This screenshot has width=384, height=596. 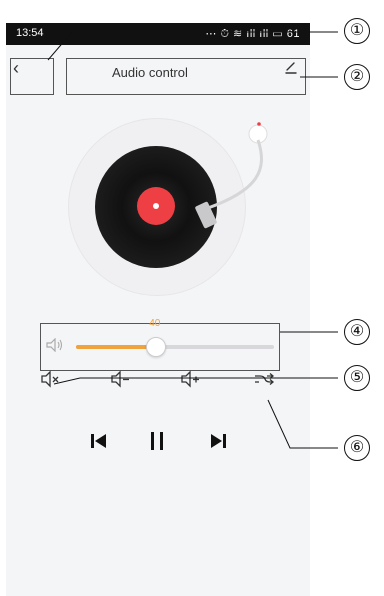 What do you see at coordinates (357, 448) in the screenshot?
I see `callout-6: ⑥` at bounding box center [357, 448].